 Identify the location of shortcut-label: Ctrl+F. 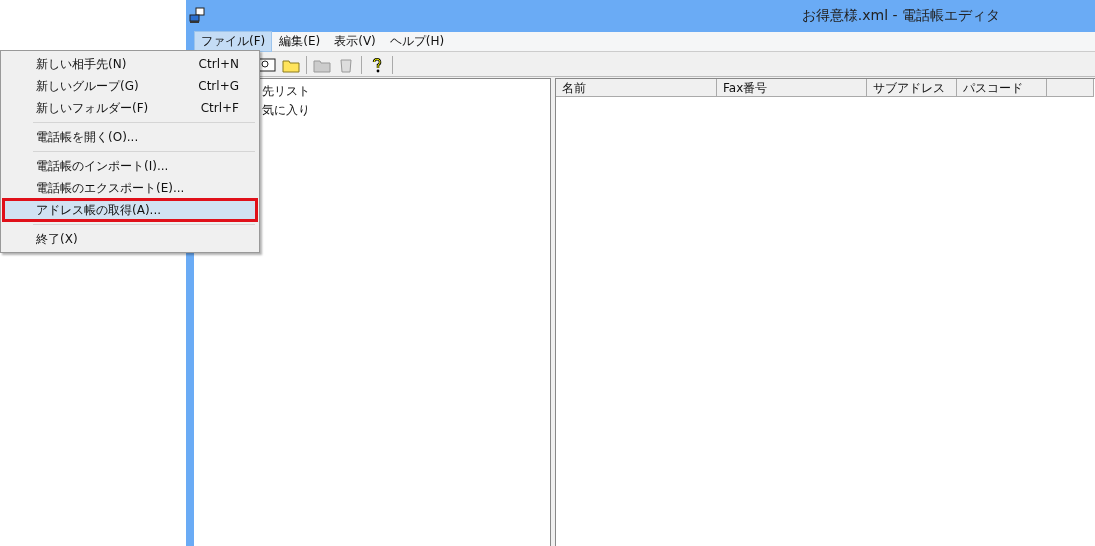
(219, 108).